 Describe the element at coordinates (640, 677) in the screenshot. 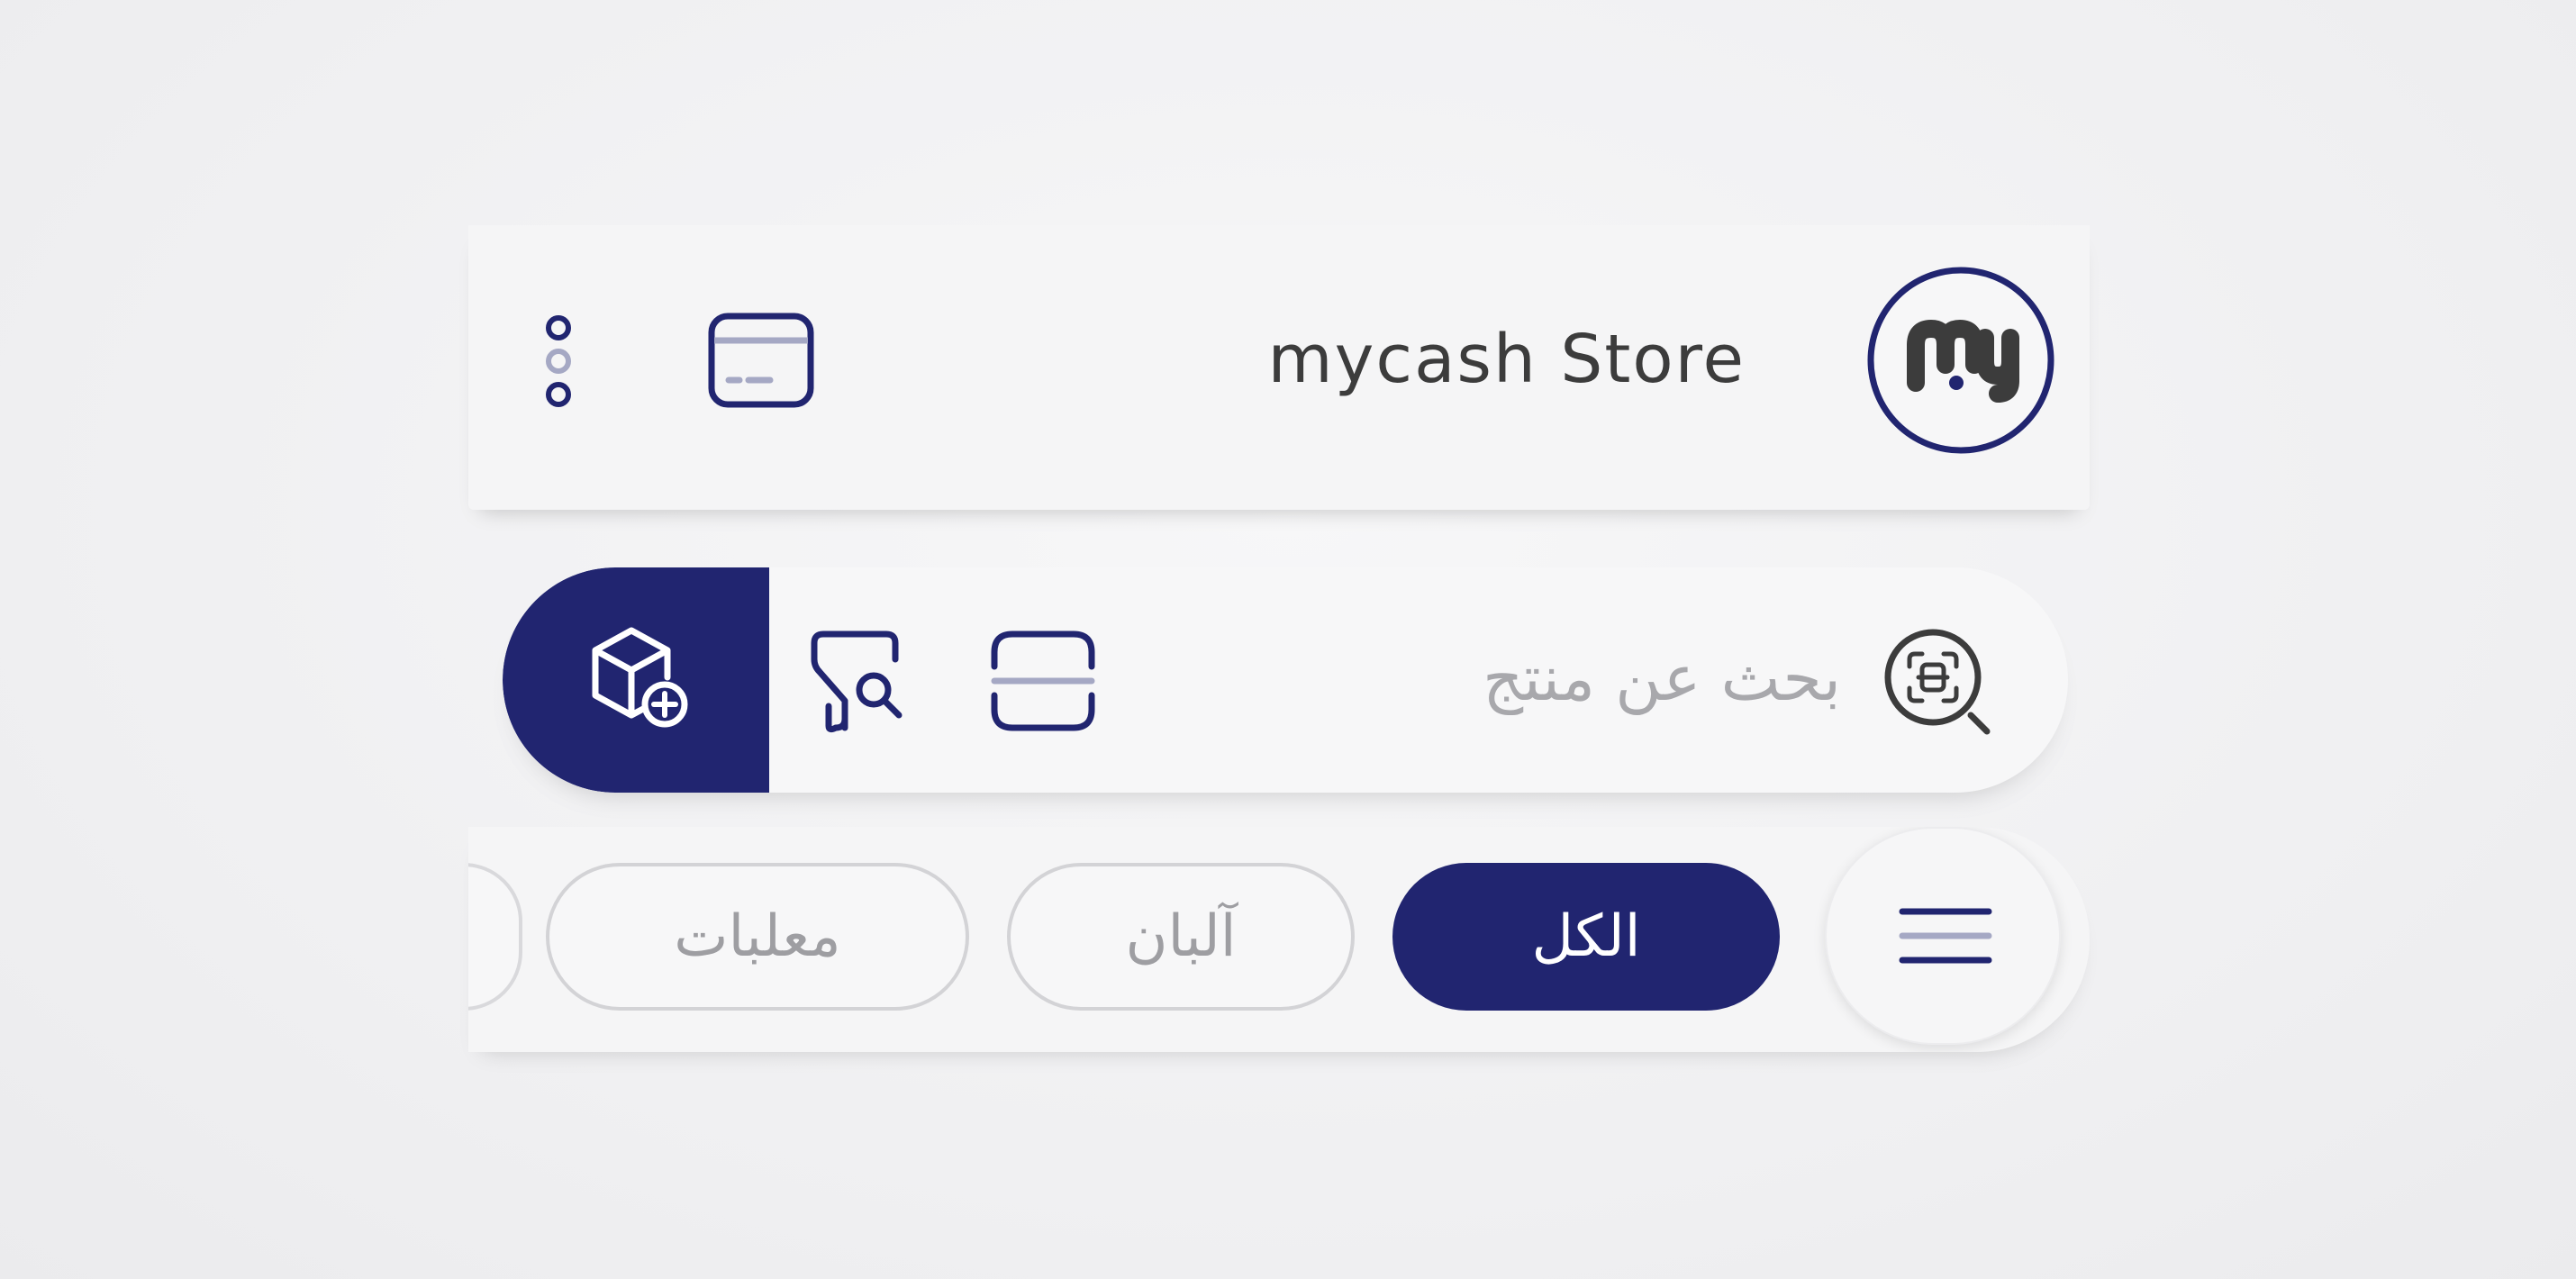

I see `add-product-icon` at that location.